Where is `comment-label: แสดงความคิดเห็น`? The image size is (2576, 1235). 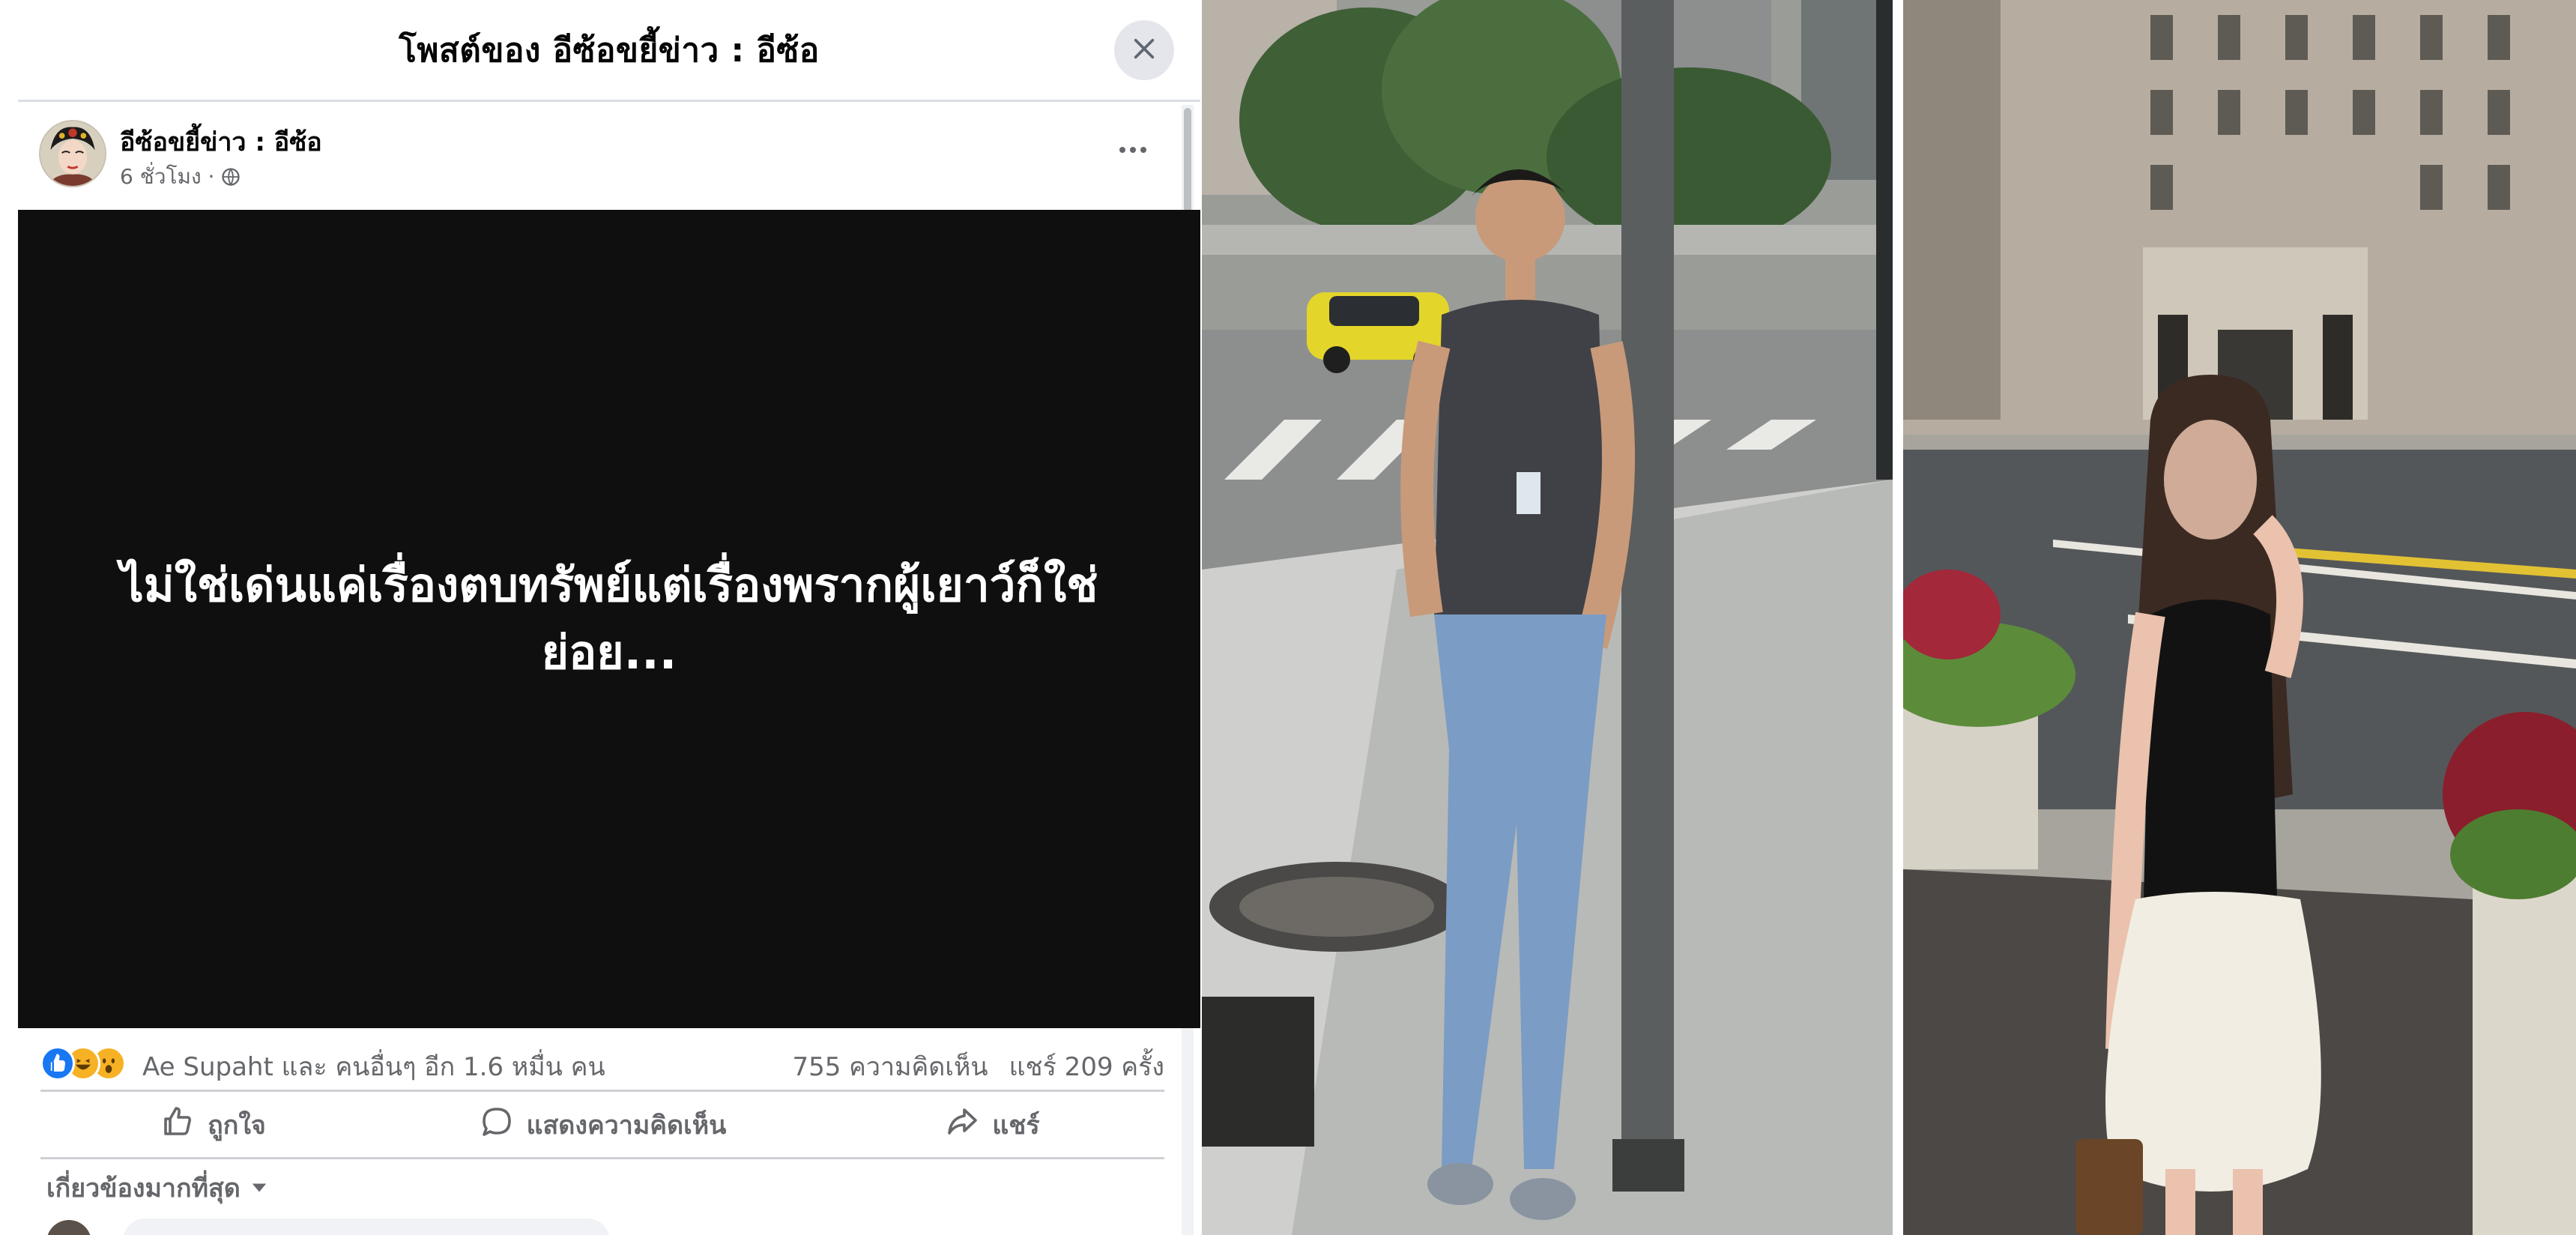
comment-label: แสดงความคิดเห็น is located at coordinates (626, 1126).